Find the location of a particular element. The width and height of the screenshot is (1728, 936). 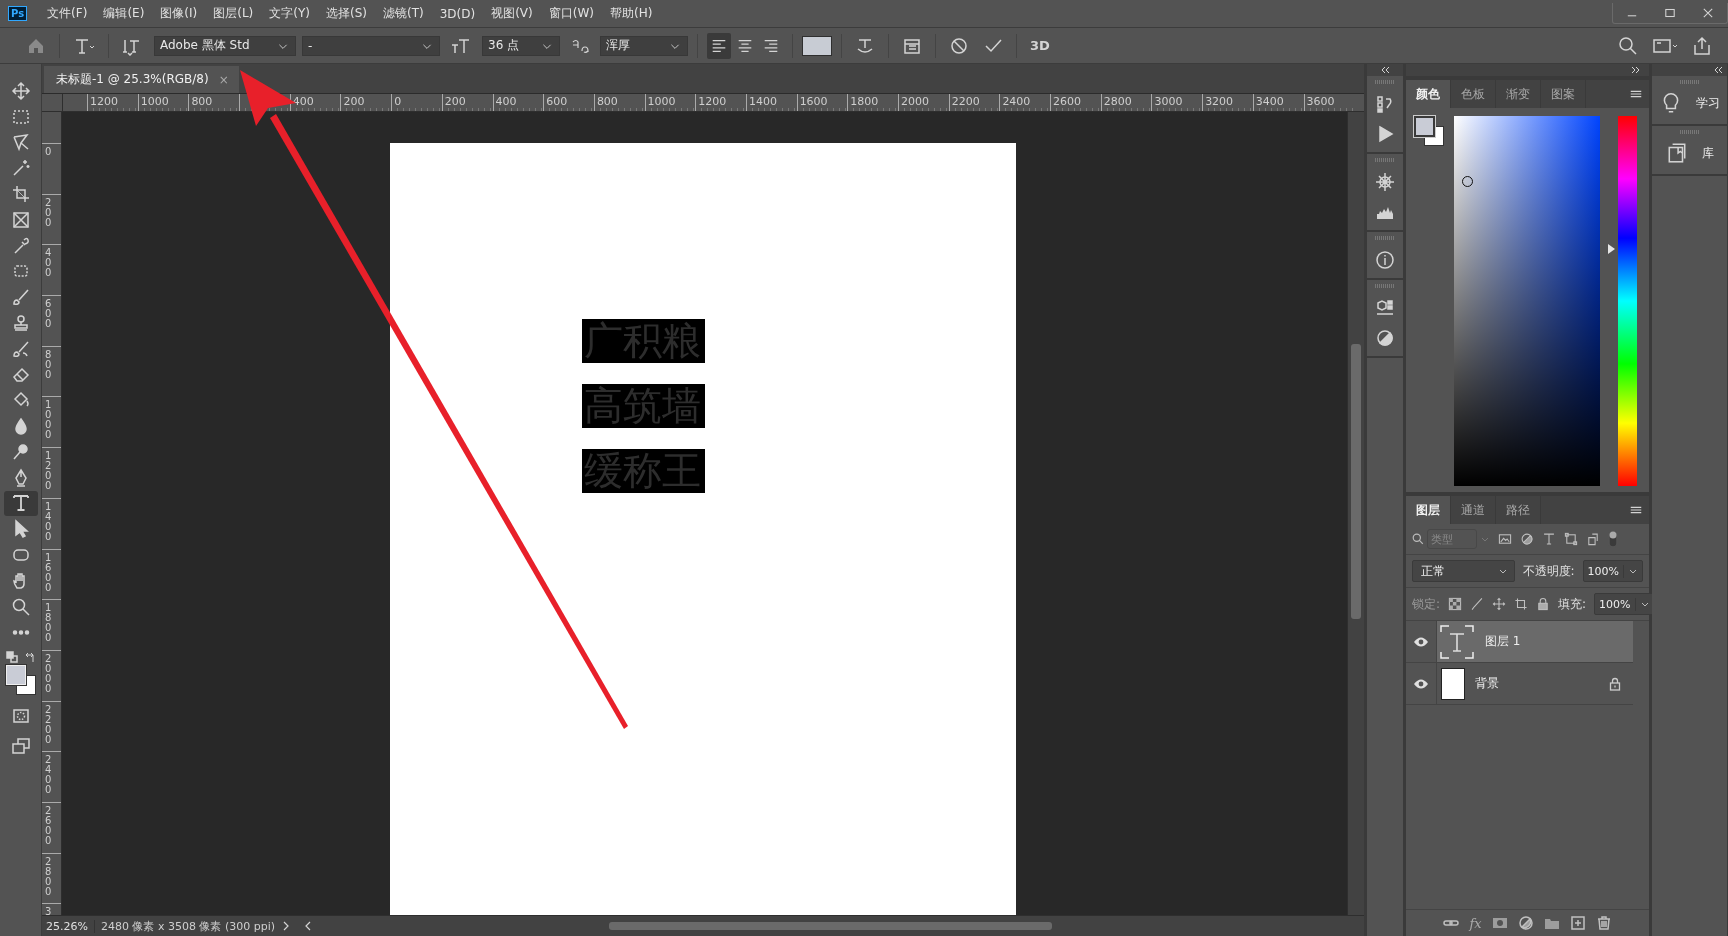

cancel-icon is located at coordinates (959, 45).